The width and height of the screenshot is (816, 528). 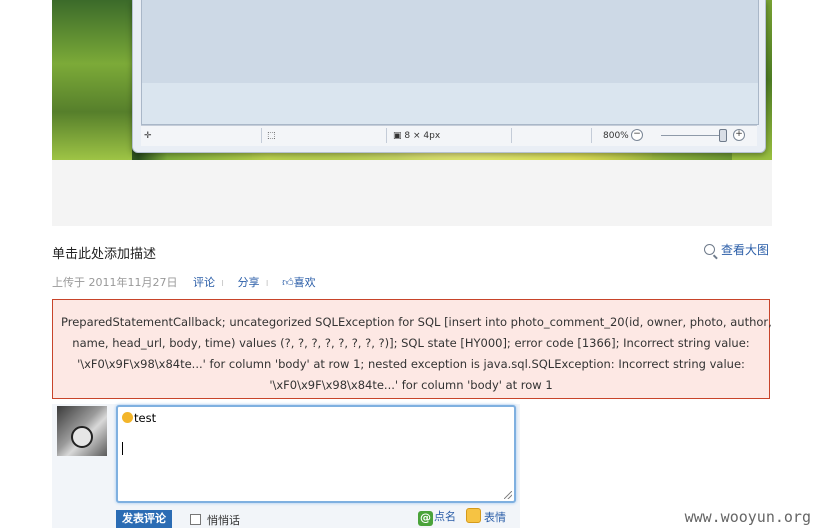 I want to click on comment-text: test, so click(x=139, y=418).